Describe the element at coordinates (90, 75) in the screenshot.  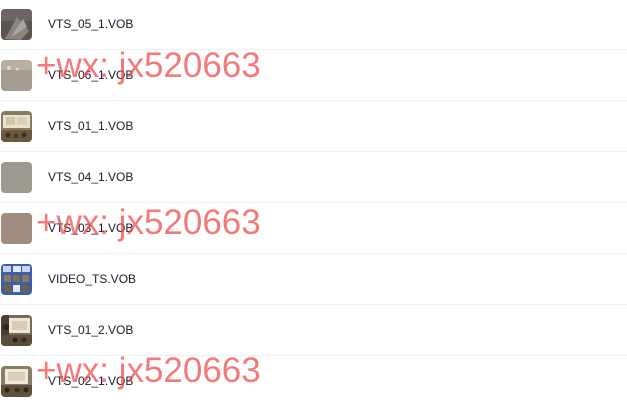
I see `file-name: VTS_06_1.VOB` at that location.